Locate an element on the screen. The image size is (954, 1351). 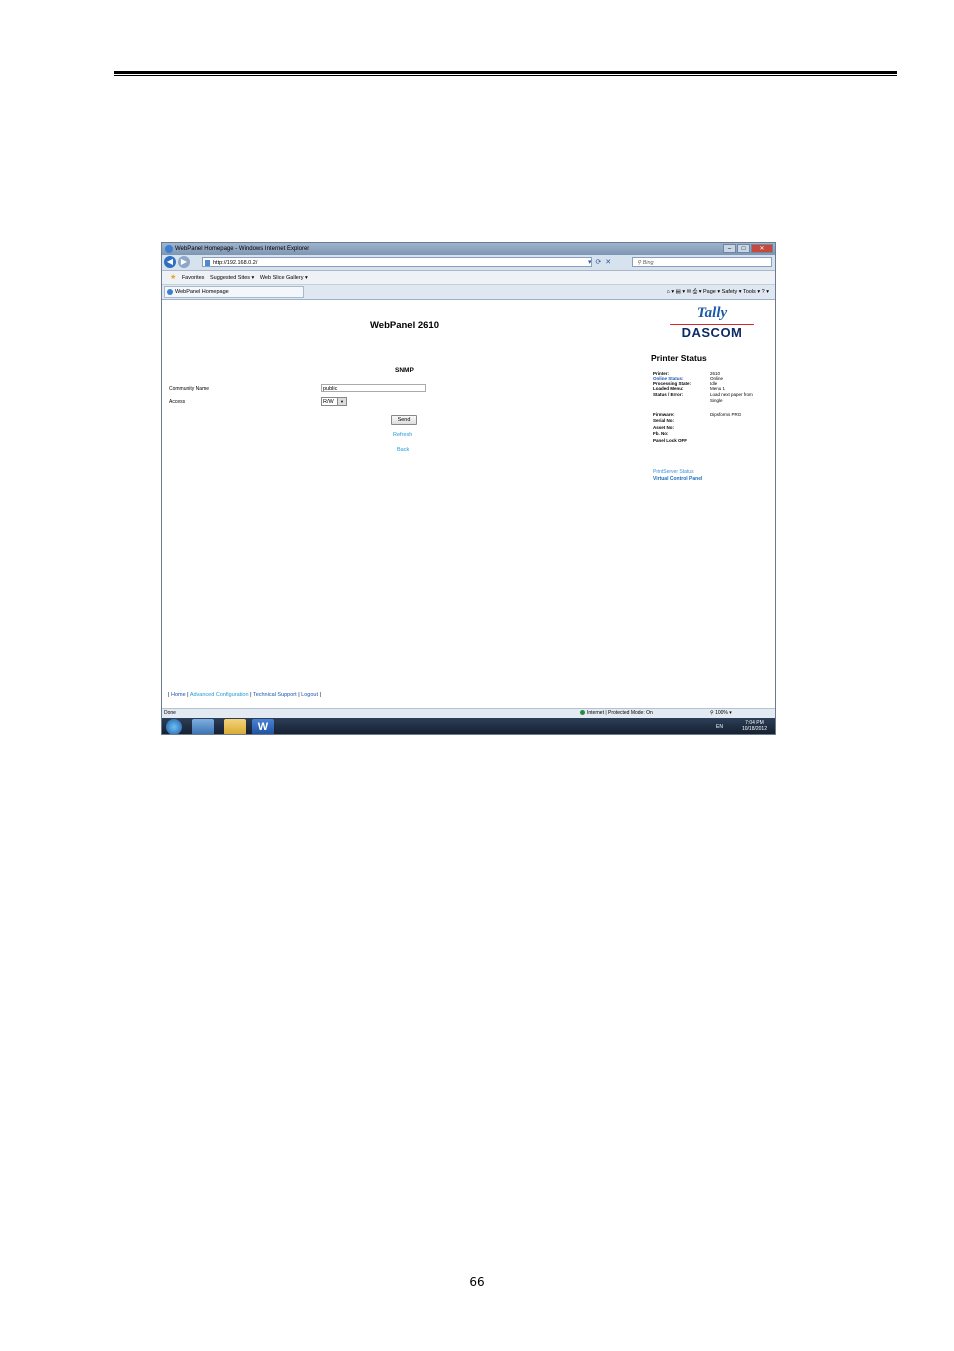
zoom-text: 100% is located at coordinates (721, 713).